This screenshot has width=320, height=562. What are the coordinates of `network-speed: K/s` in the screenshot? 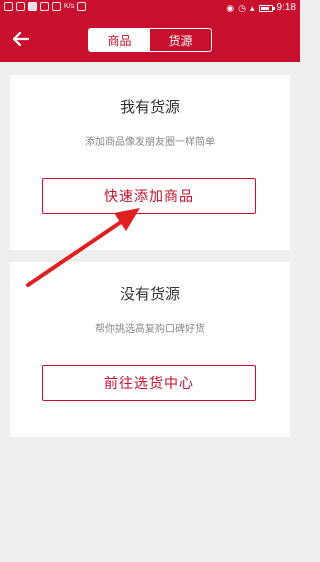 It's located at (69, 6).